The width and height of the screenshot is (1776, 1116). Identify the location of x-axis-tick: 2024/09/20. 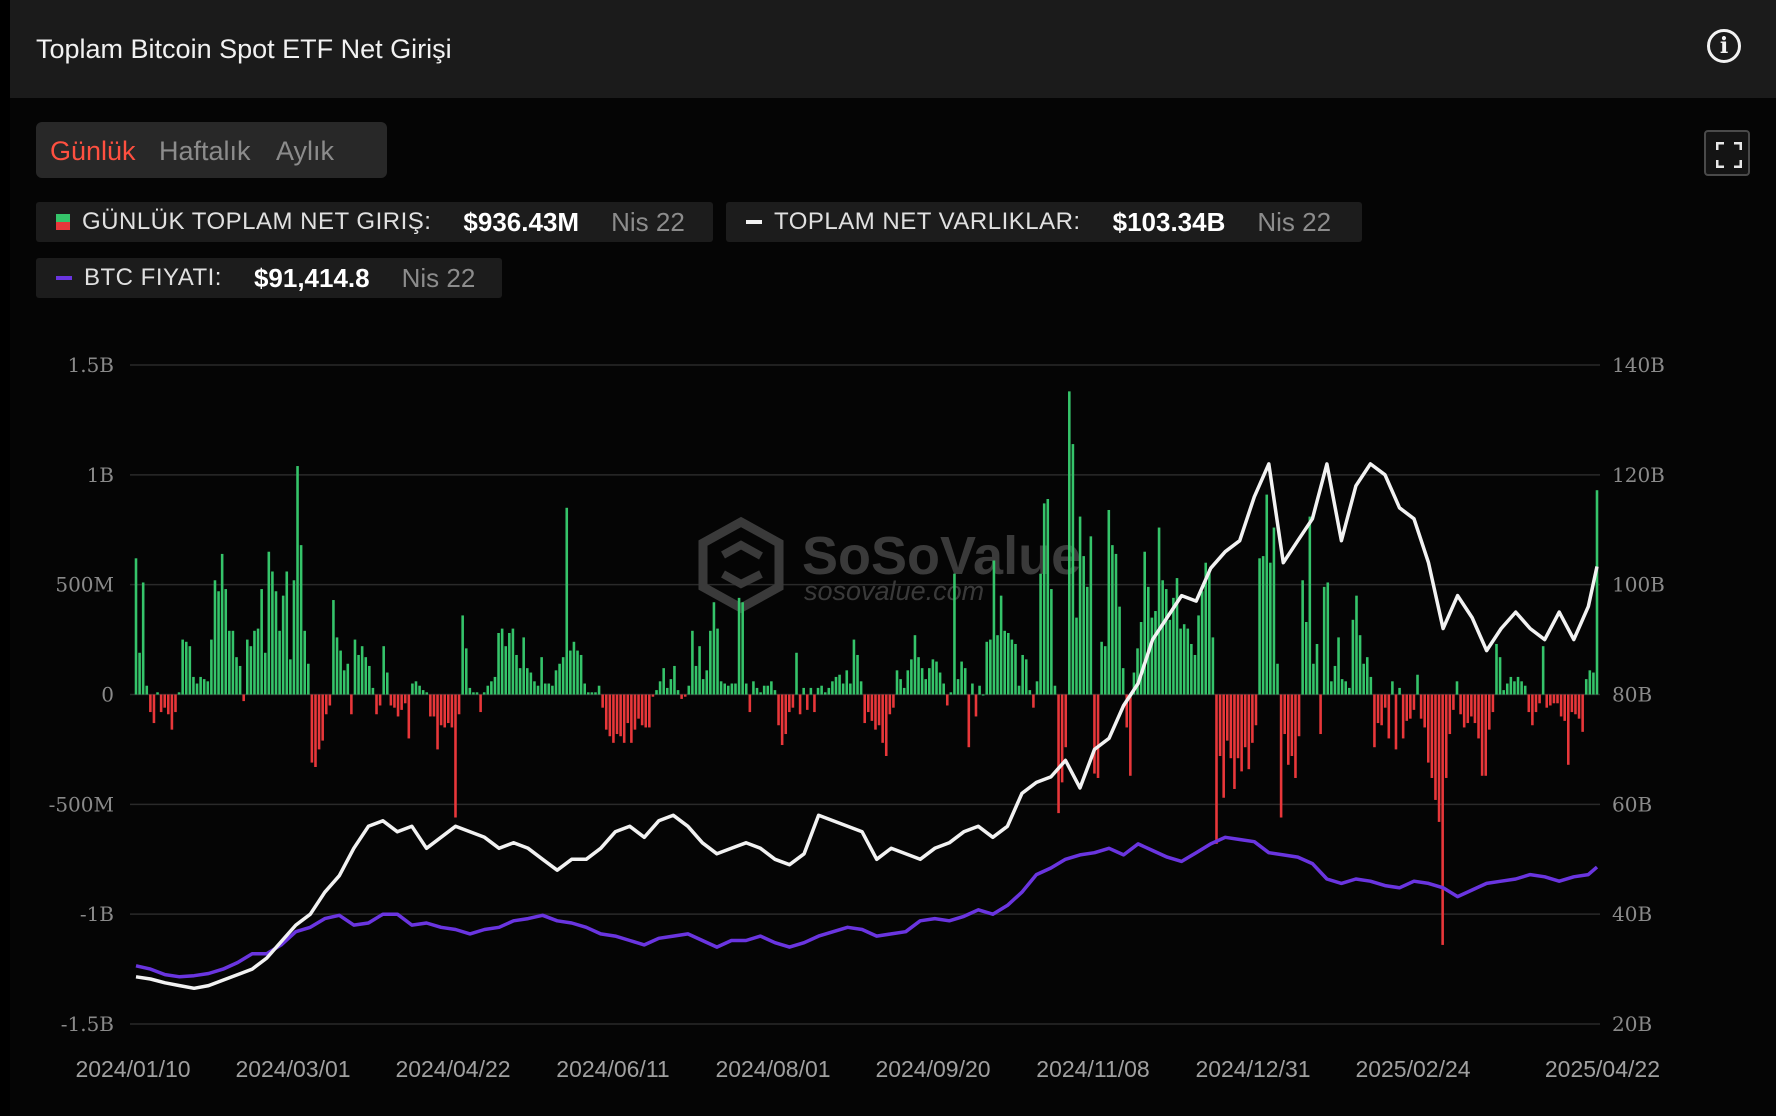
(932, 1069).